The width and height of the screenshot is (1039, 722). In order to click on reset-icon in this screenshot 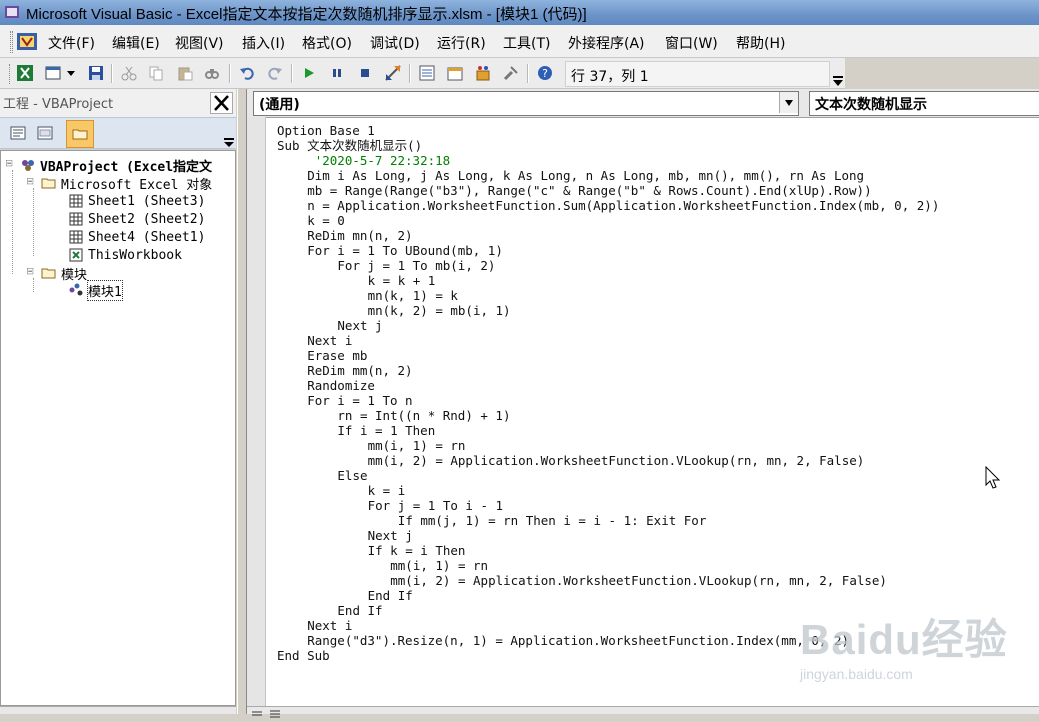, I will do `click(365, 73)`.